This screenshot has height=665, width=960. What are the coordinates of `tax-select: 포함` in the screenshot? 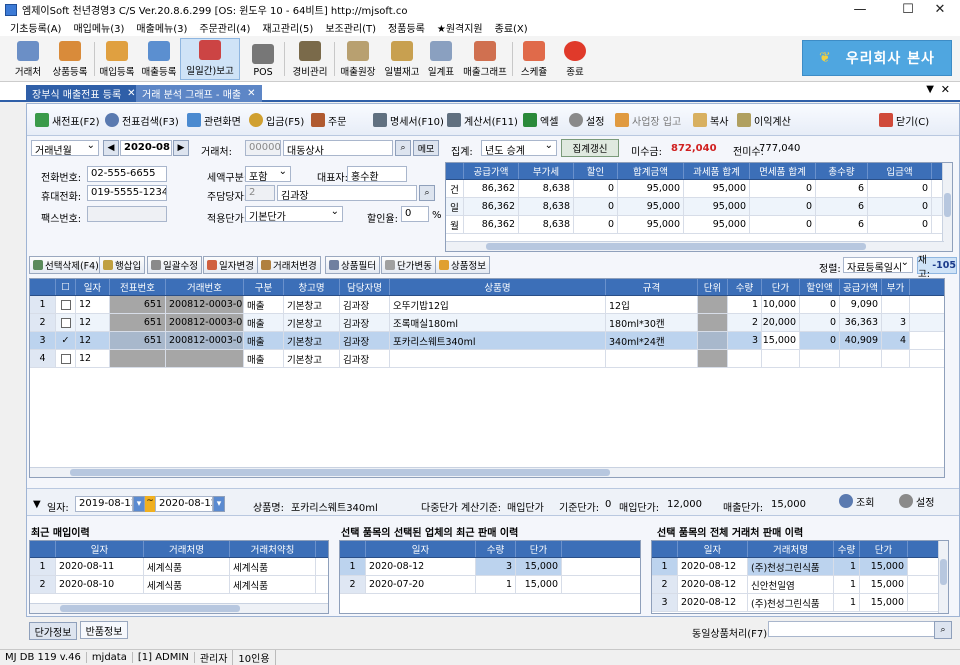 It's located at (268, 174).